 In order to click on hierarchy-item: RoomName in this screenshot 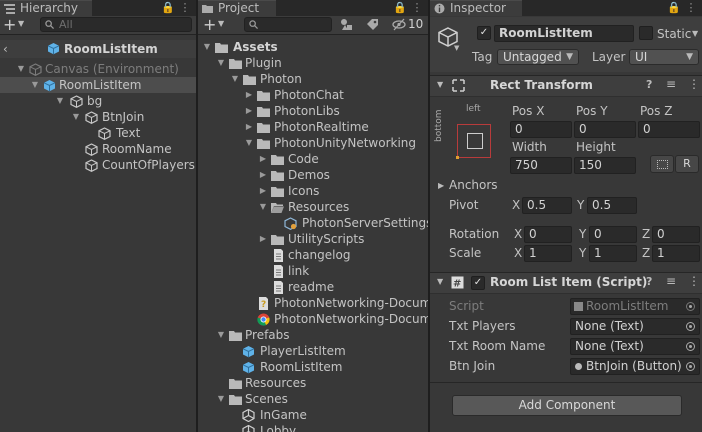, I will do `click(98, 149)`.